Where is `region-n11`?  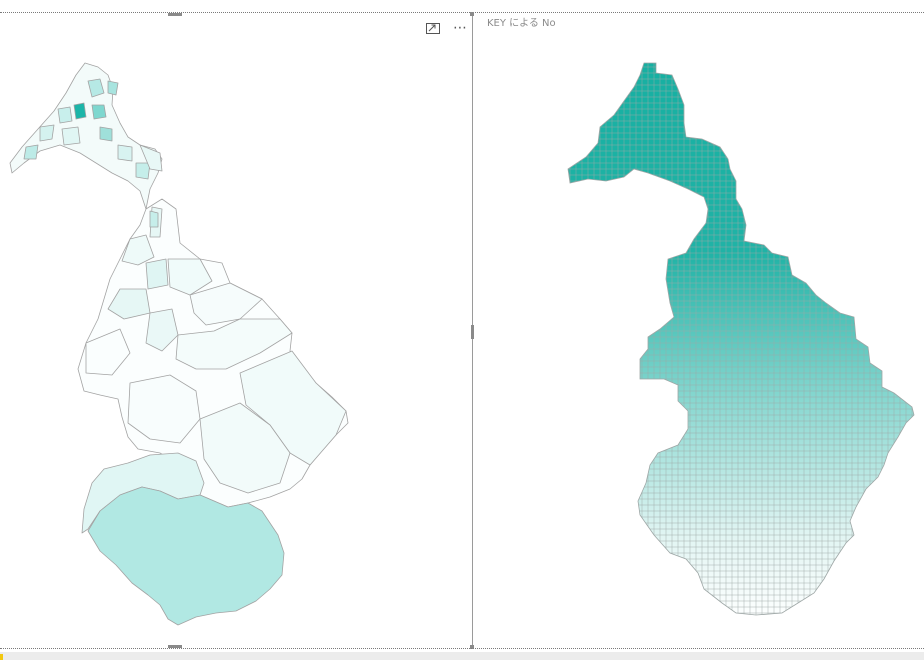
region-n11 is located at coordinates (143, 171).